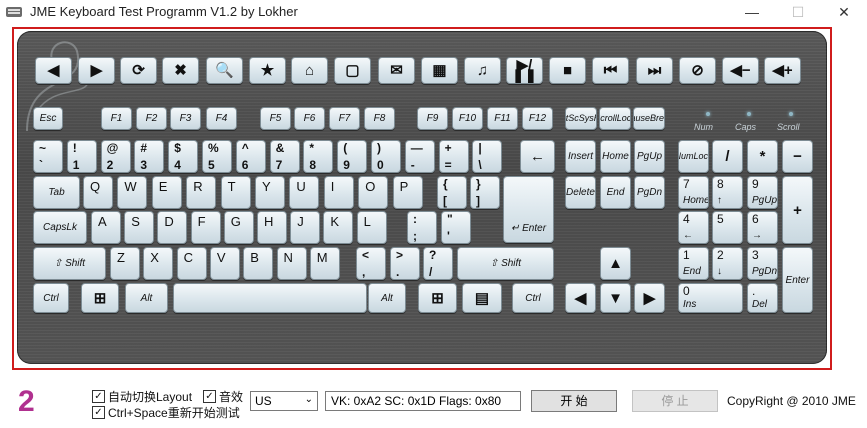  Describe the element at coordinates (26, 401) in the screenshot. I see `step-badge: 2` at that location.